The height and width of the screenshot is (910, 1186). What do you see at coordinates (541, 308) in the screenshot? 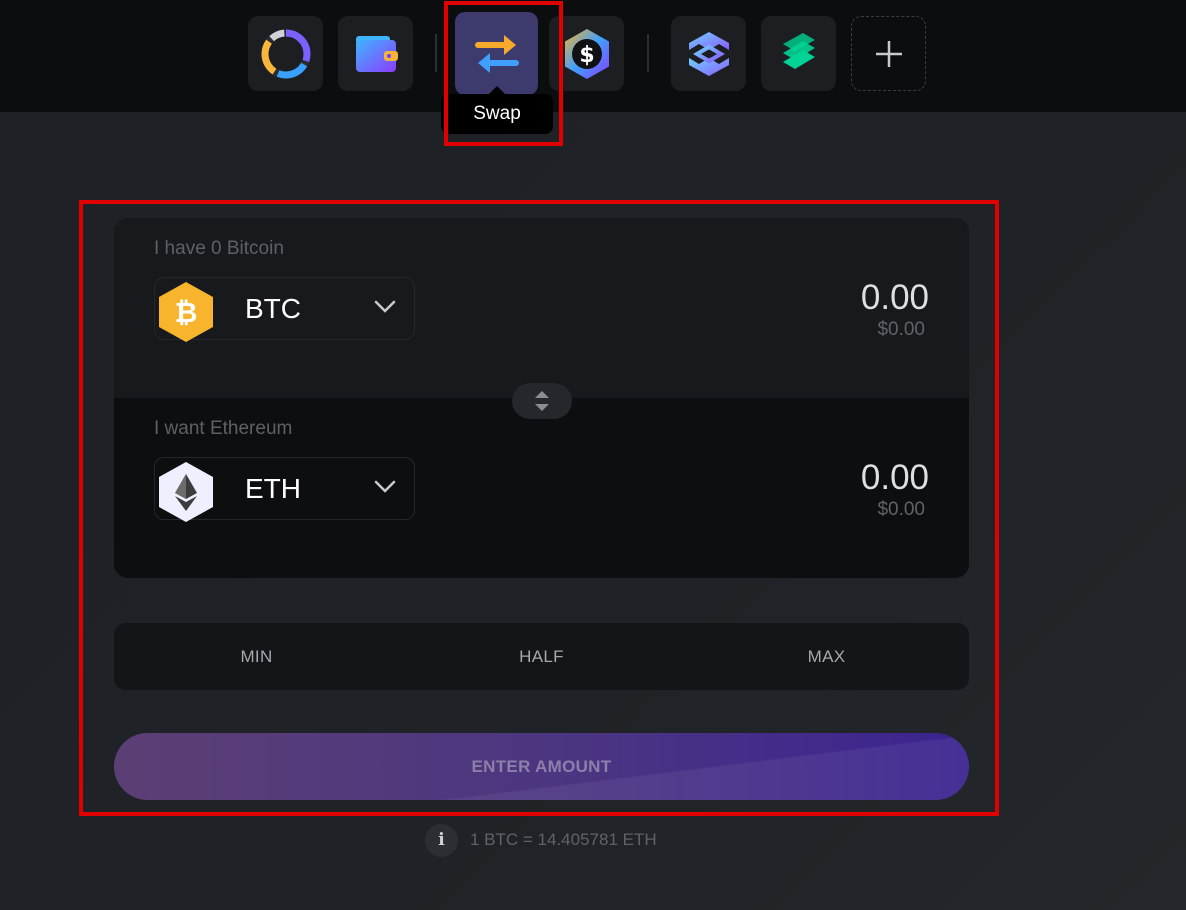
I see `from-pane: I have 0 Bitcoin ₿ BTC 0.00 $0.00` at bounding box center [541, 308].